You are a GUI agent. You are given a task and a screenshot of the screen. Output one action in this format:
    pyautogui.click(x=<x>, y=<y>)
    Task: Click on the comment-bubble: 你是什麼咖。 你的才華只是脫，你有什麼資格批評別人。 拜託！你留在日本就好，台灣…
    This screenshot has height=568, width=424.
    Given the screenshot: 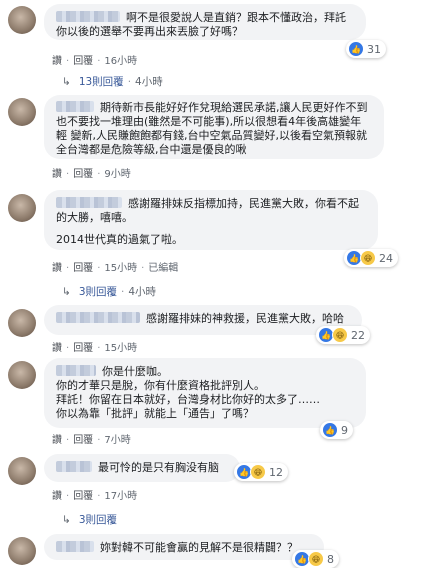 What is the action you would take?
    pyautogui.click(x=205, y=393)
    